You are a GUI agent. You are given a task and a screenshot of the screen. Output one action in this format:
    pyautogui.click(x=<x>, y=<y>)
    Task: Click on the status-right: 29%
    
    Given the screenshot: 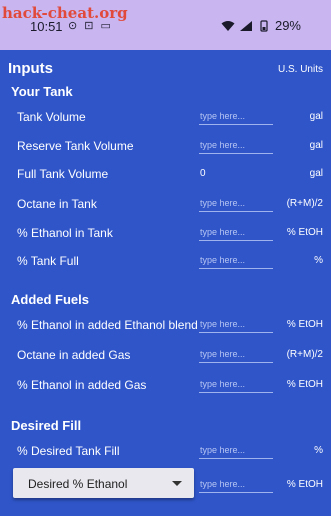 What is the action you would take?
    pyautogui.click(x=261, y=25)
    